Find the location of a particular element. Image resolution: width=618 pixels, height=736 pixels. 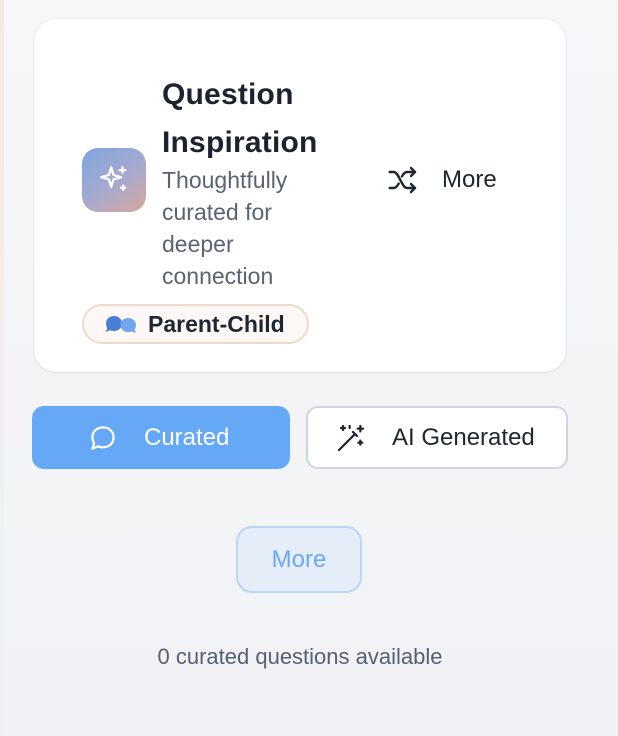

tab-curated: Curated is located at coordinates (161, 437).